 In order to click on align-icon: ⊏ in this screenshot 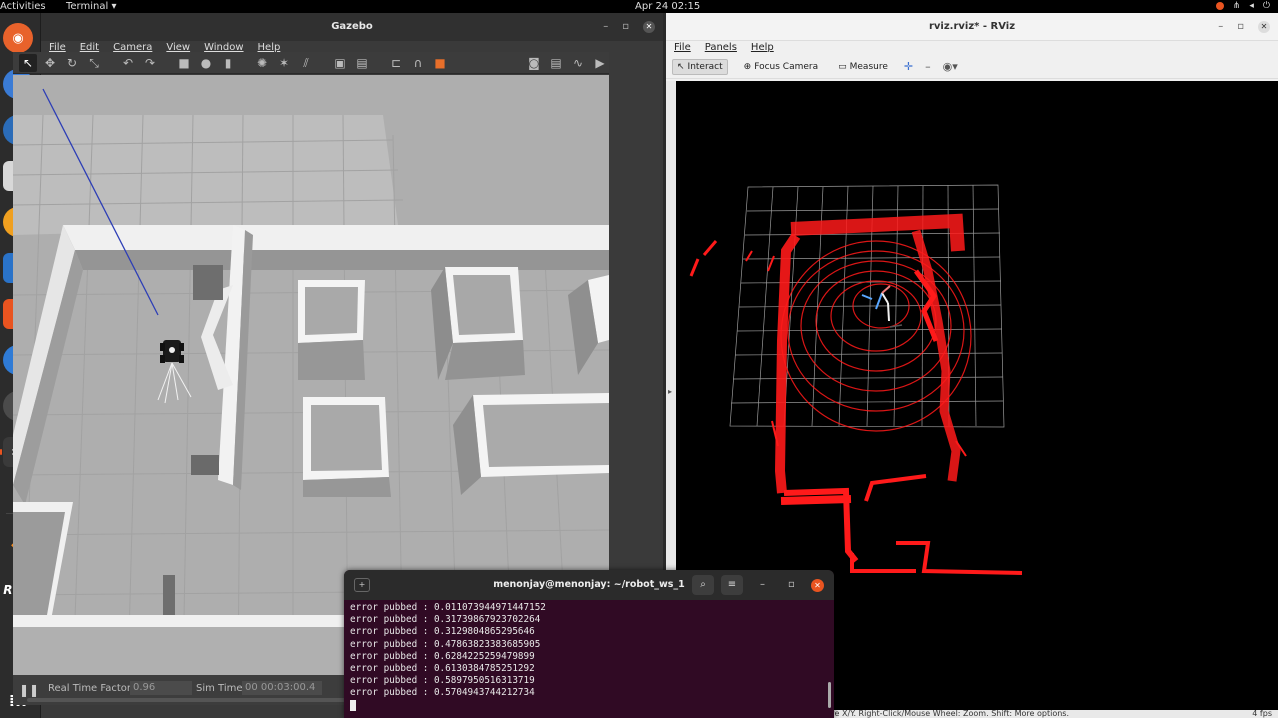, I will do `click(396, 63)`.